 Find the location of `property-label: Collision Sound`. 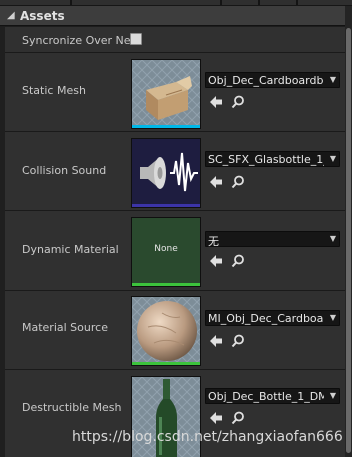

property-label: Collision Sound is located at coordinates (64, 170).